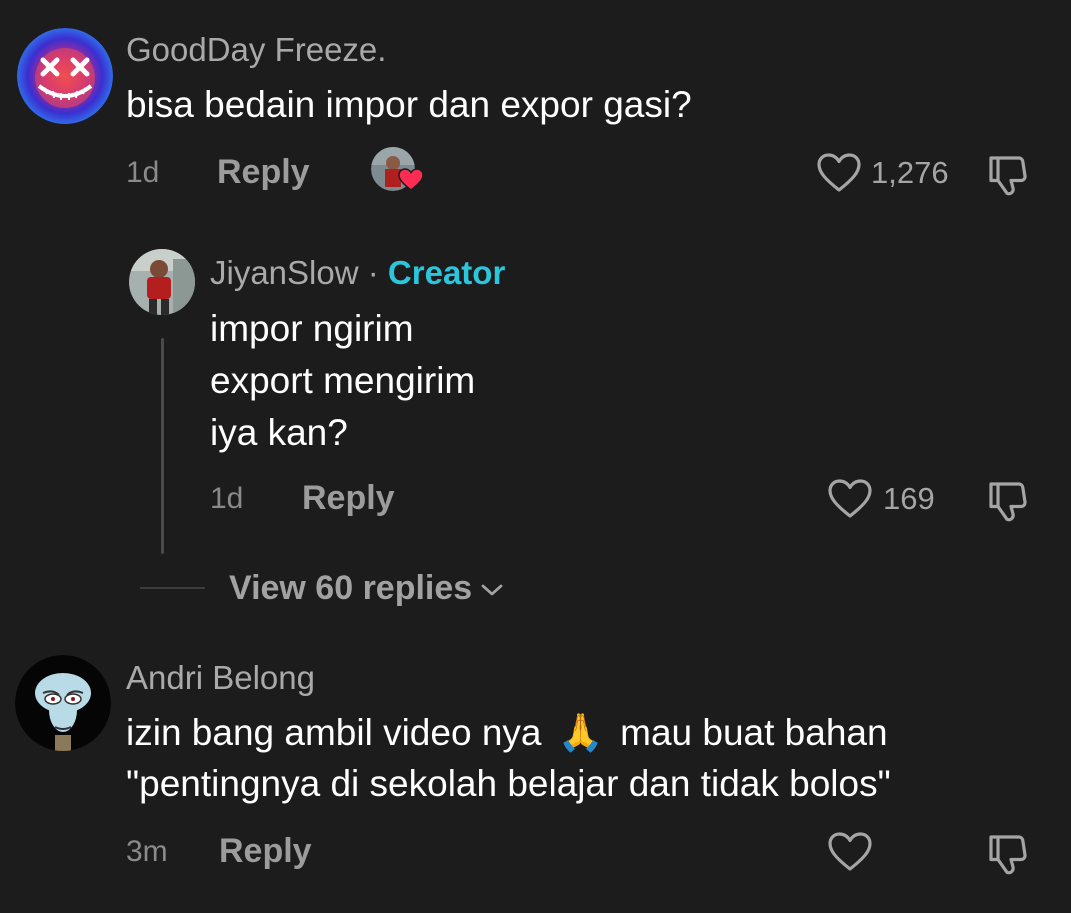  Describe the element at coordinates (256, 49) in the screenshot. I see `comment-username: GoodDay Freeze.` at that location.